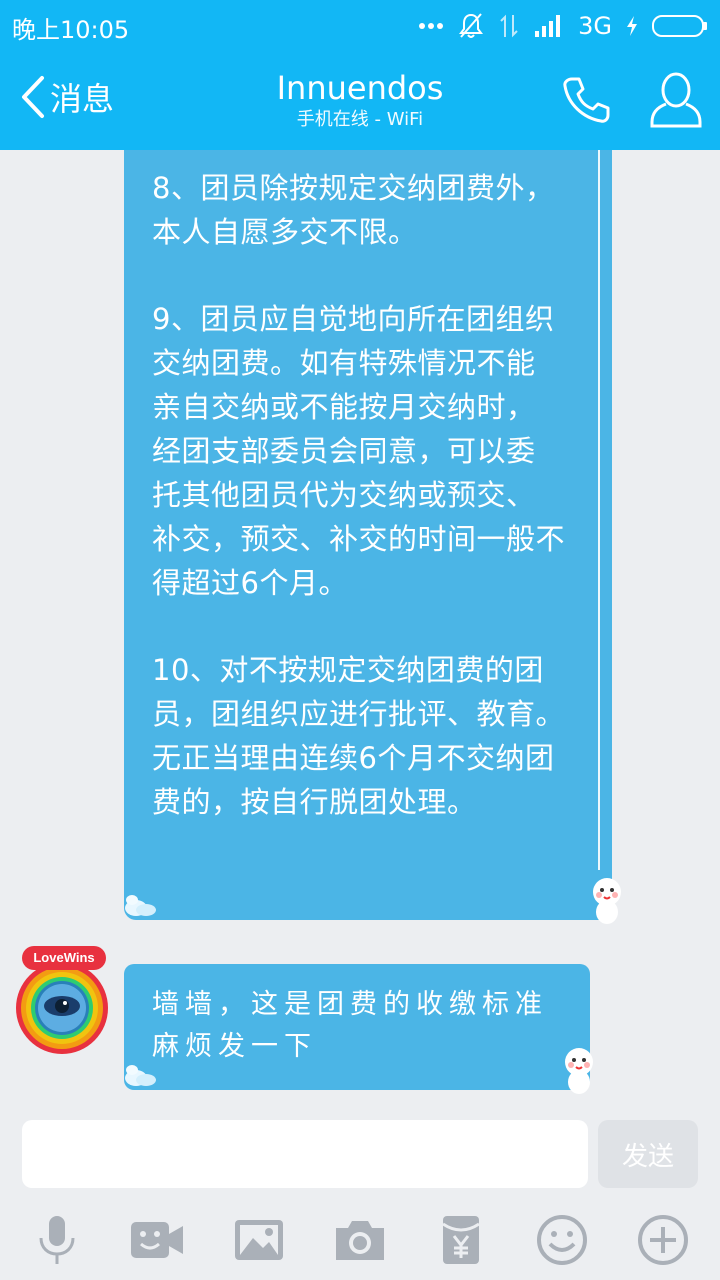 This screenshot has width=720, height=1280. What do you see at coordinates (679, 26) in the screenshot?
I see `battery-icon` at bounding box center [679, 26].